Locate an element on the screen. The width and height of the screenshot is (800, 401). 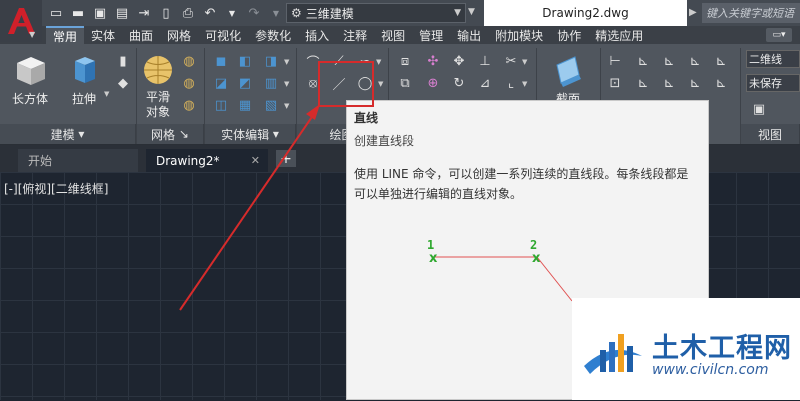
tab-home: 常用 is located at coordinates (65, 35).